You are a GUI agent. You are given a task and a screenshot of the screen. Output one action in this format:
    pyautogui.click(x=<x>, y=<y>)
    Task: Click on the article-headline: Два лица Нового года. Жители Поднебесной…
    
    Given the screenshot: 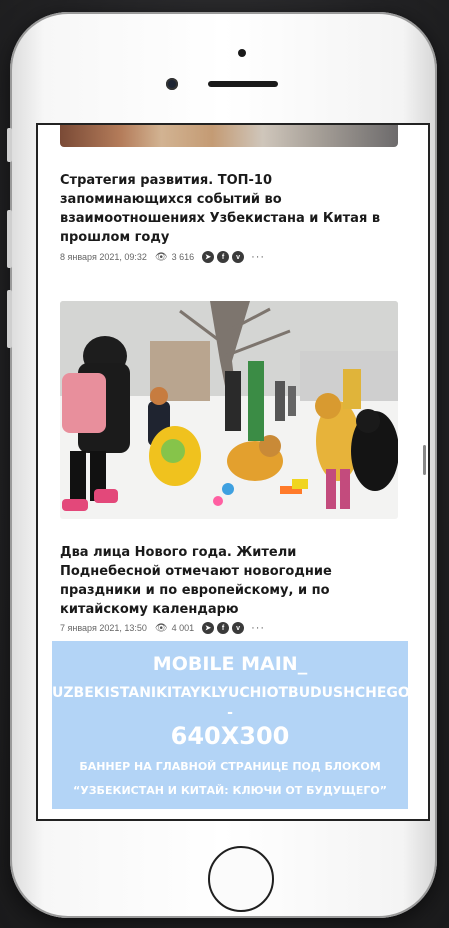 What is the action you would take?
    pyautogui.click(x=229, y=581)
    